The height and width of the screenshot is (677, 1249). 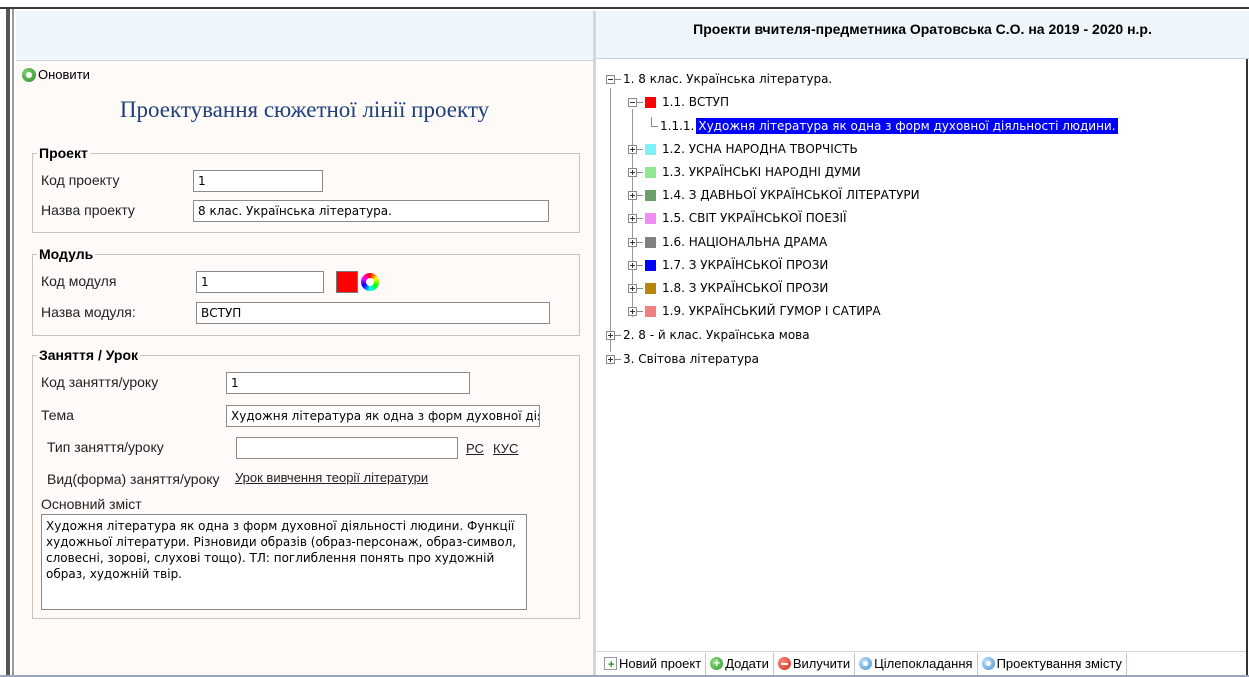 What do you see at coordinates (716, 335) in the screenshot?
I see `tree-node-label: 2. 8 - й клас. Українська мова` at bounding box center [716, 335].